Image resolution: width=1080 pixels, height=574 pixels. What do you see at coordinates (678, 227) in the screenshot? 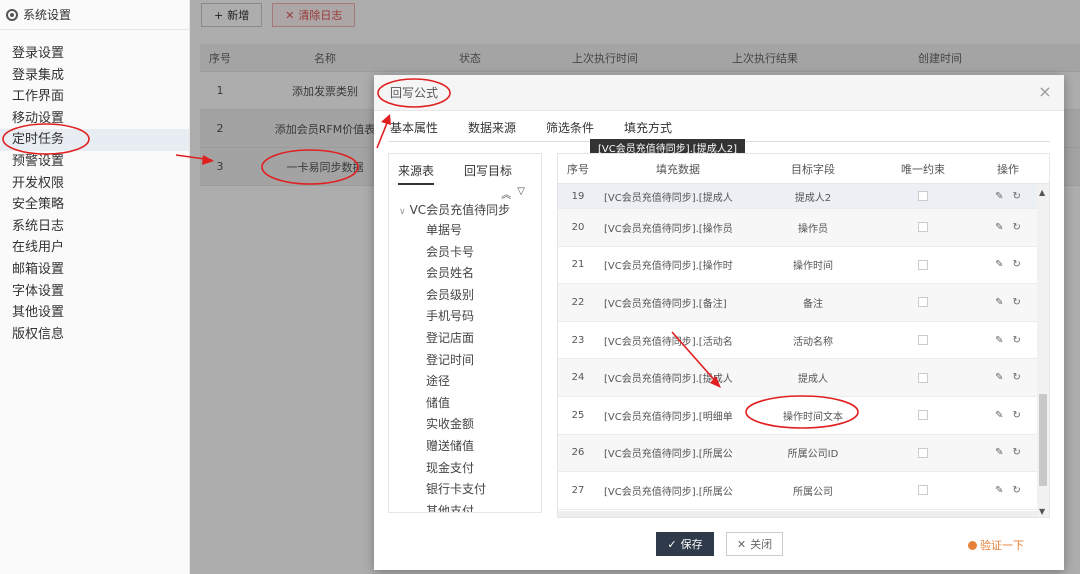
I see `fill-data-cell: [VC会员充值待同步].[操作员` at bounding box center [678, 227].